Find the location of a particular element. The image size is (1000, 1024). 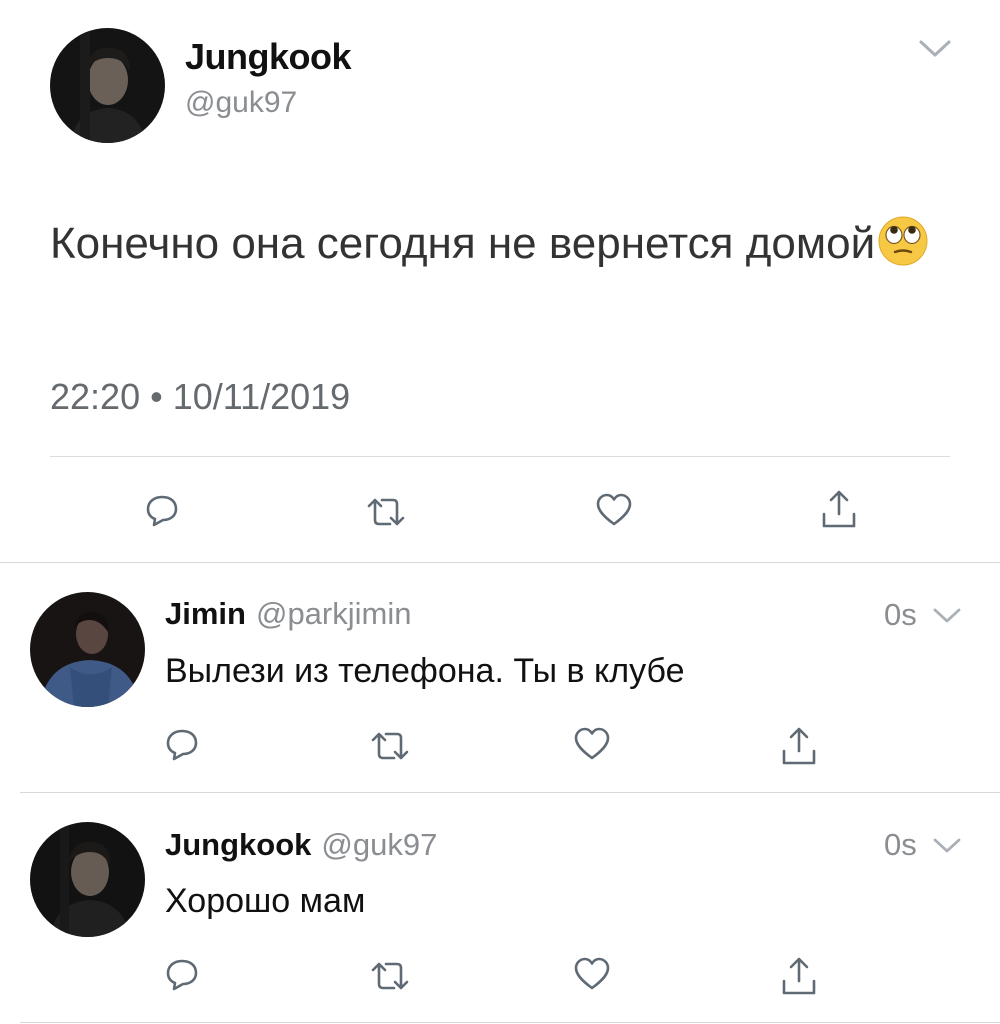

reply-header: Jungkook @guk97 is located at coordinates (301, 845).